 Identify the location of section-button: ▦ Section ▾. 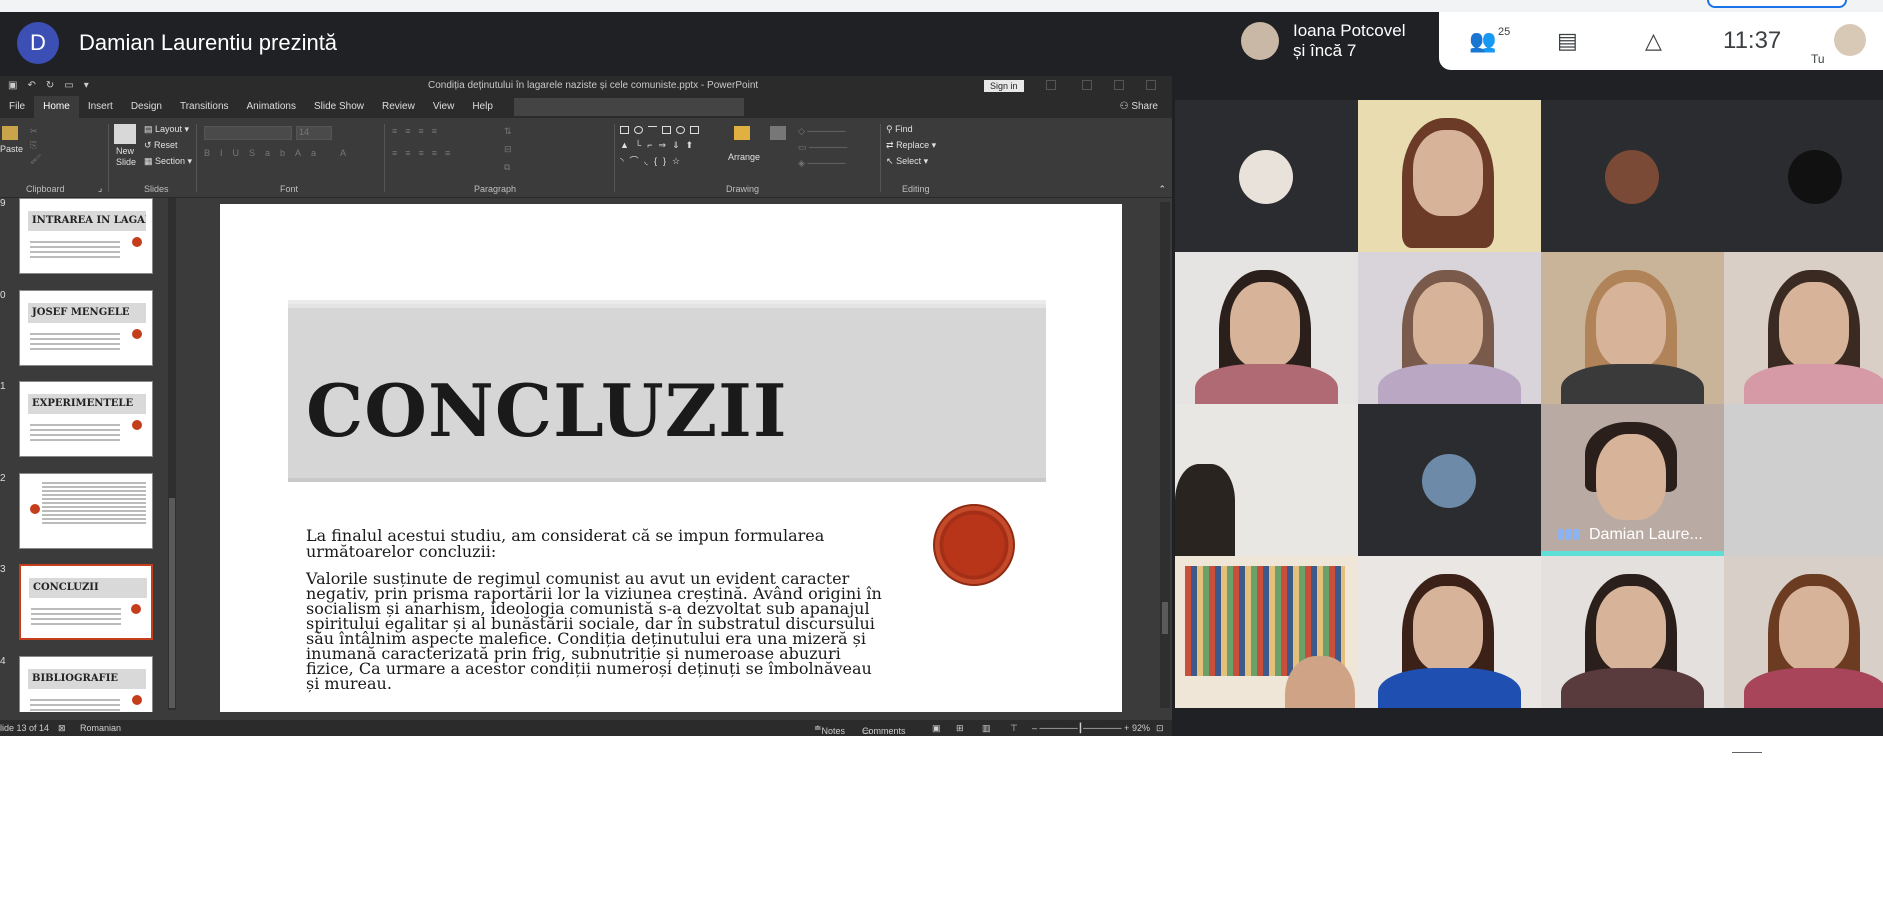
(168, 161).